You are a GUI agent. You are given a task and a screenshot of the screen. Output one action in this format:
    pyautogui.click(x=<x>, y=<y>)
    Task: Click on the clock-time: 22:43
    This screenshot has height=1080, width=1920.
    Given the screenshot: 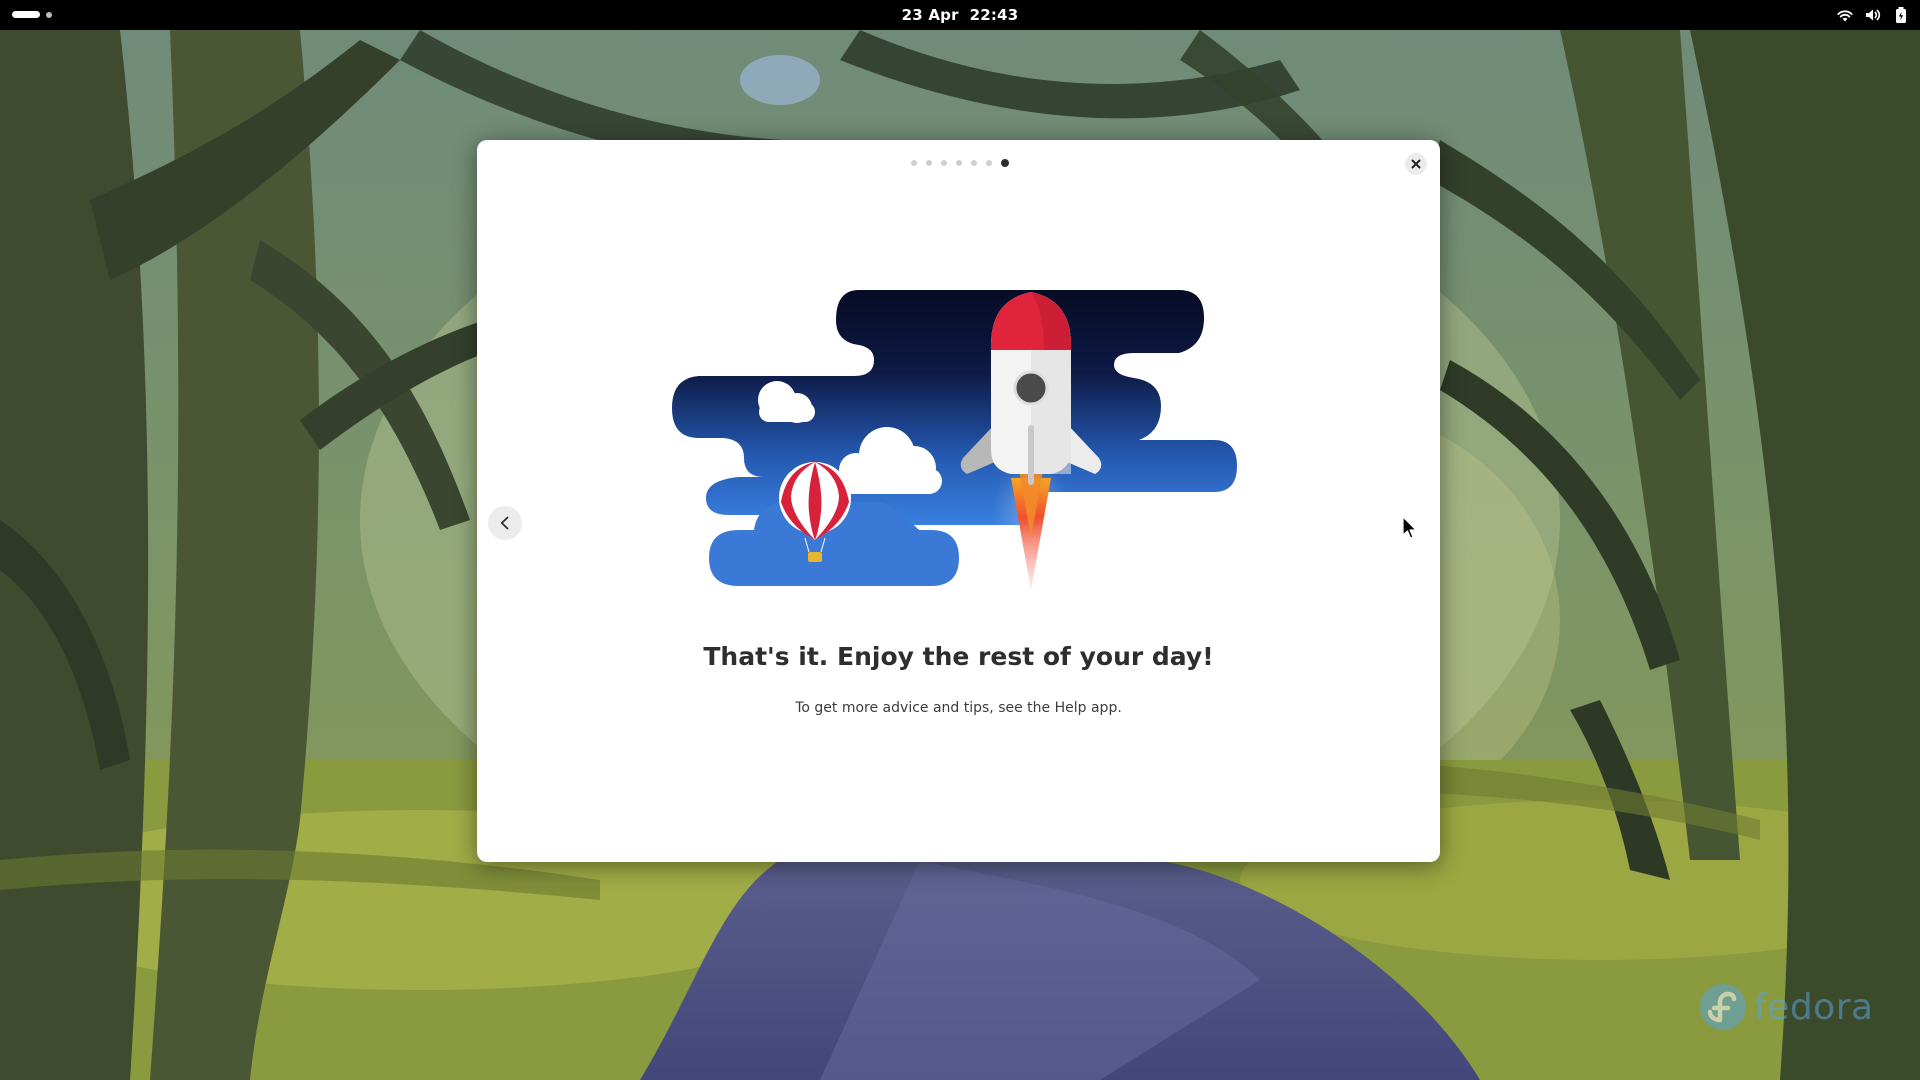 What is the action you would take?
    pyautogui.click(x=994, y=15)
    